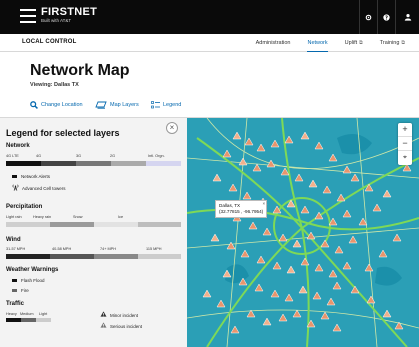 The width and height of the screenshot is (419, 347). I want to click on flash-flood-swatch, so click(14, 280).